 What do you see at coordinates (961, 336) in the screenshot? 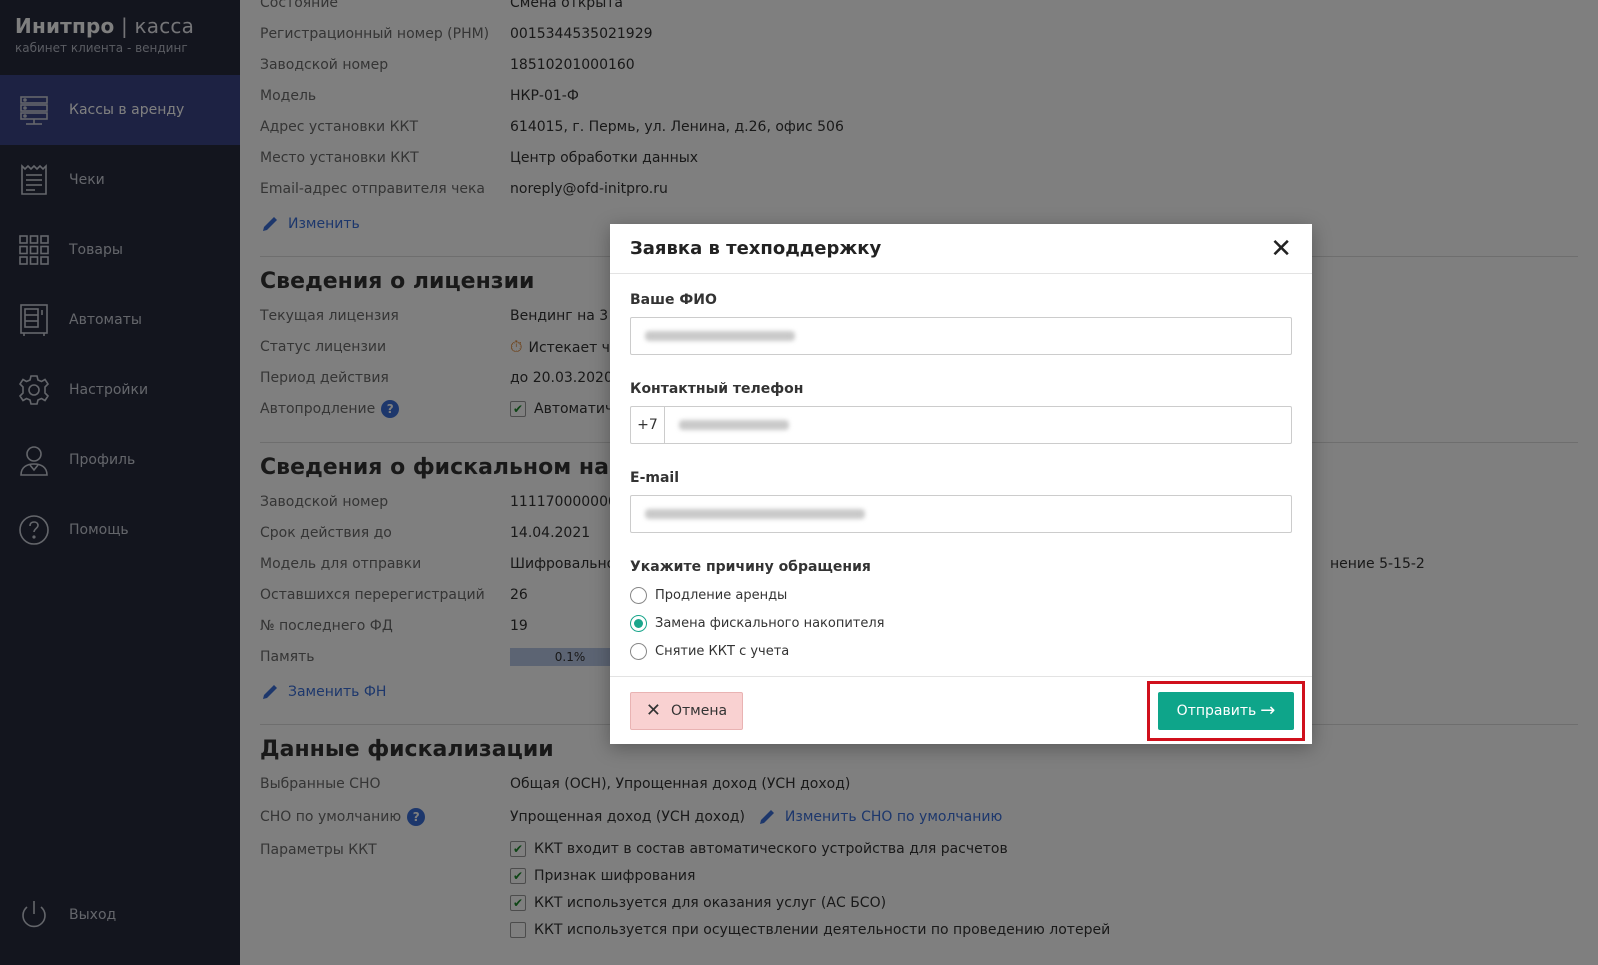
I see `fio-input` at bounding box center [961, 336].